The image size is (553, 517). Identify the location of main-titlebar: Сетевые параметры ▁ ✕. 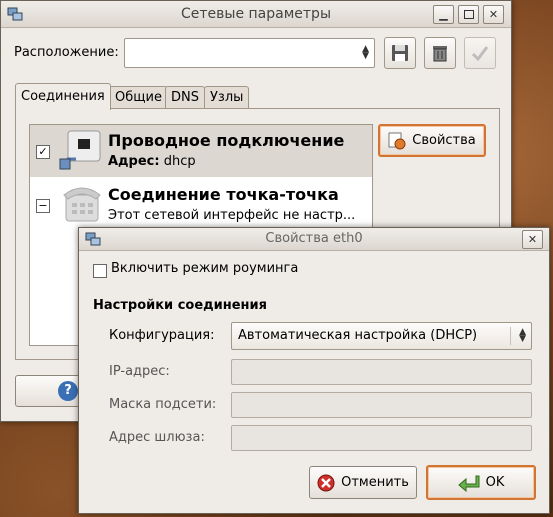
(256, 14).